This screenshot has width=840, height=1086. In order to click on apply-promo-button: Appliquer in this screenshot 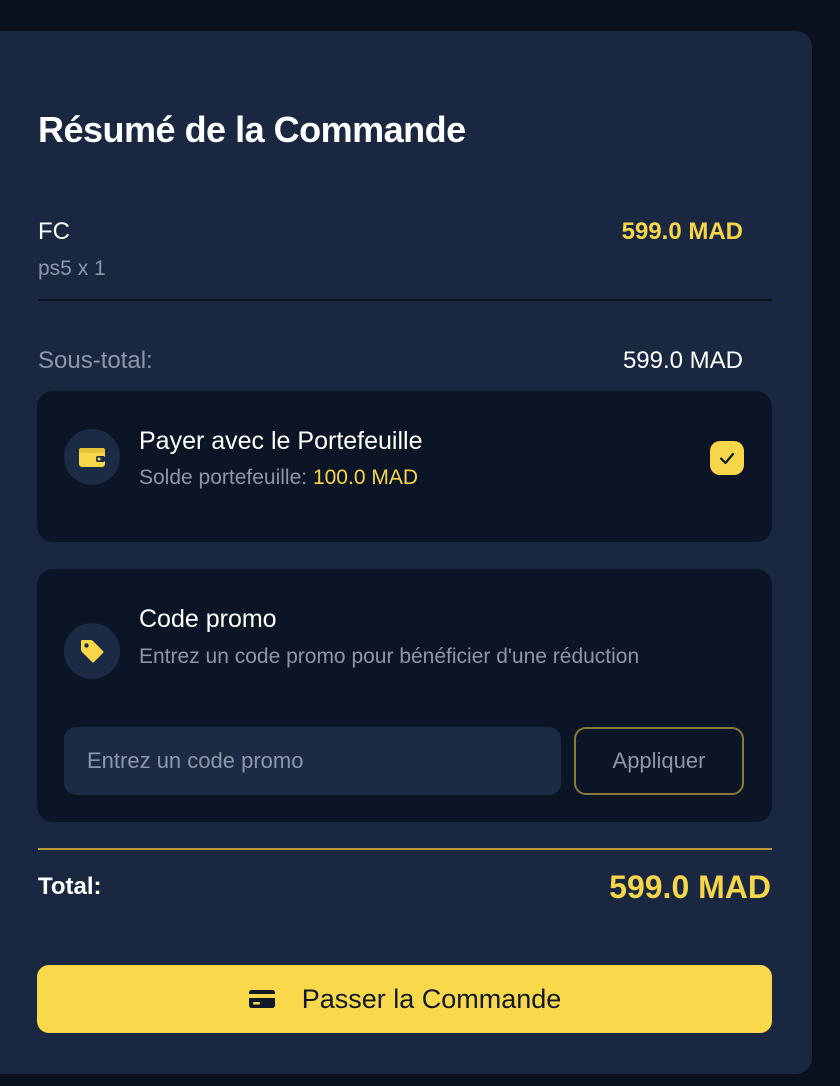, I will do `click(659, 761)`.